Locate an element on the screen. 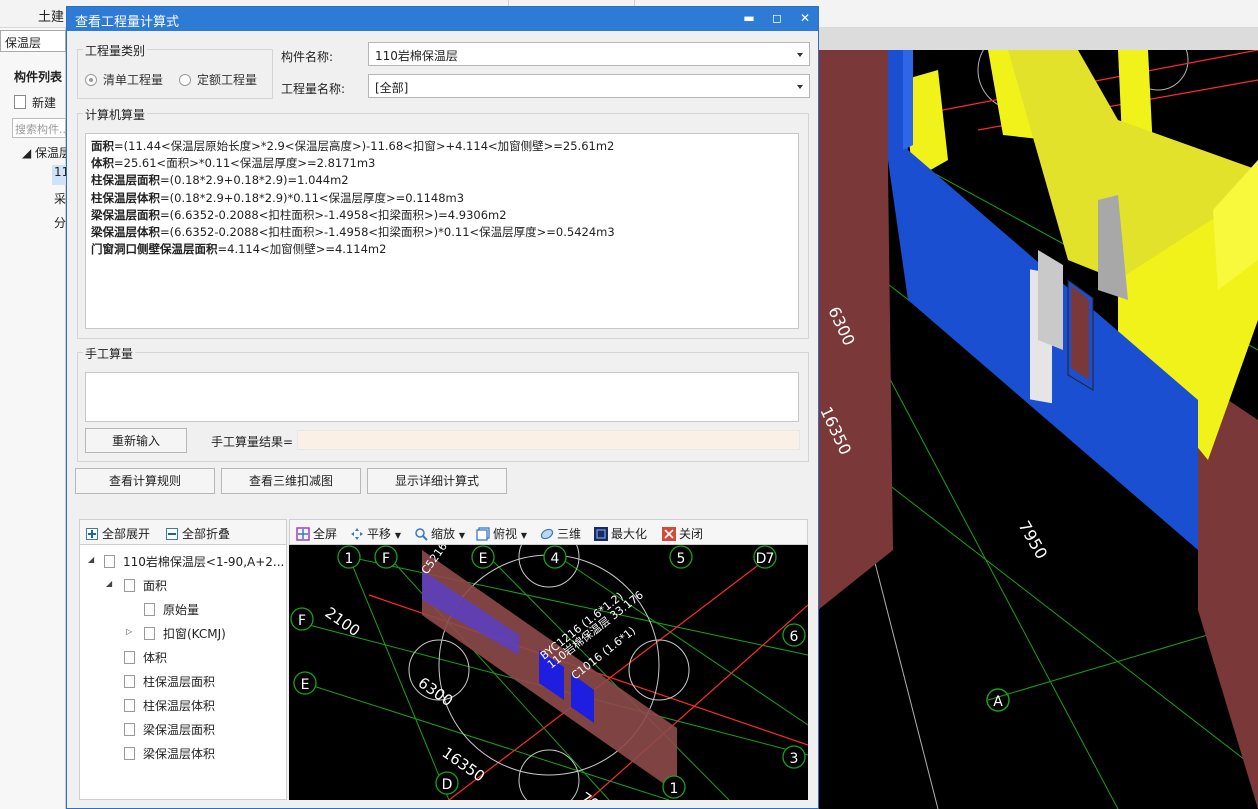  tree-item-insulation: ◢ 保温层 is located at coordinates (44, 152).